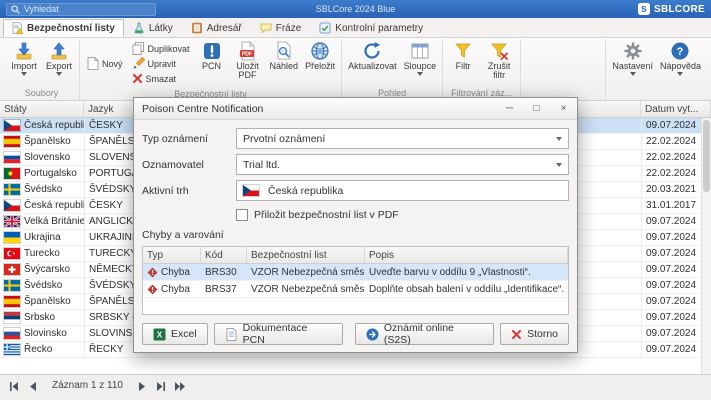  What do you see at coordinates (161, 63) in the screenshot?
I see `edit-button: Upravit` at bounding box center [161, 63].